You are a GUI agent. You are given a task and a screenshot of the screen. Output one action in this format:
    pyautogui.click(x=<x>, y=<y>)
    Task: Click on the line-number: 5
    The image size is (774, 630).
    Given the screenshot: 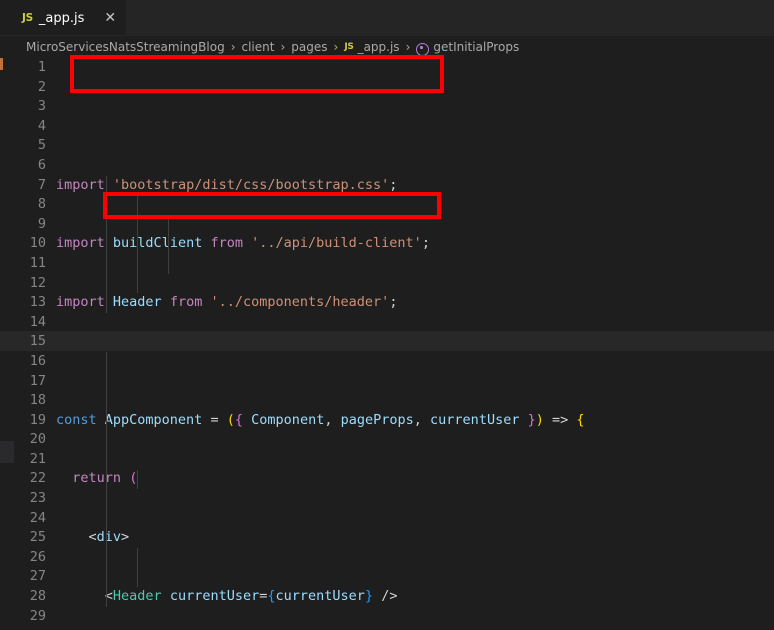 What is the action you would take?
    pyautogui.click(x=41, y=145)
    